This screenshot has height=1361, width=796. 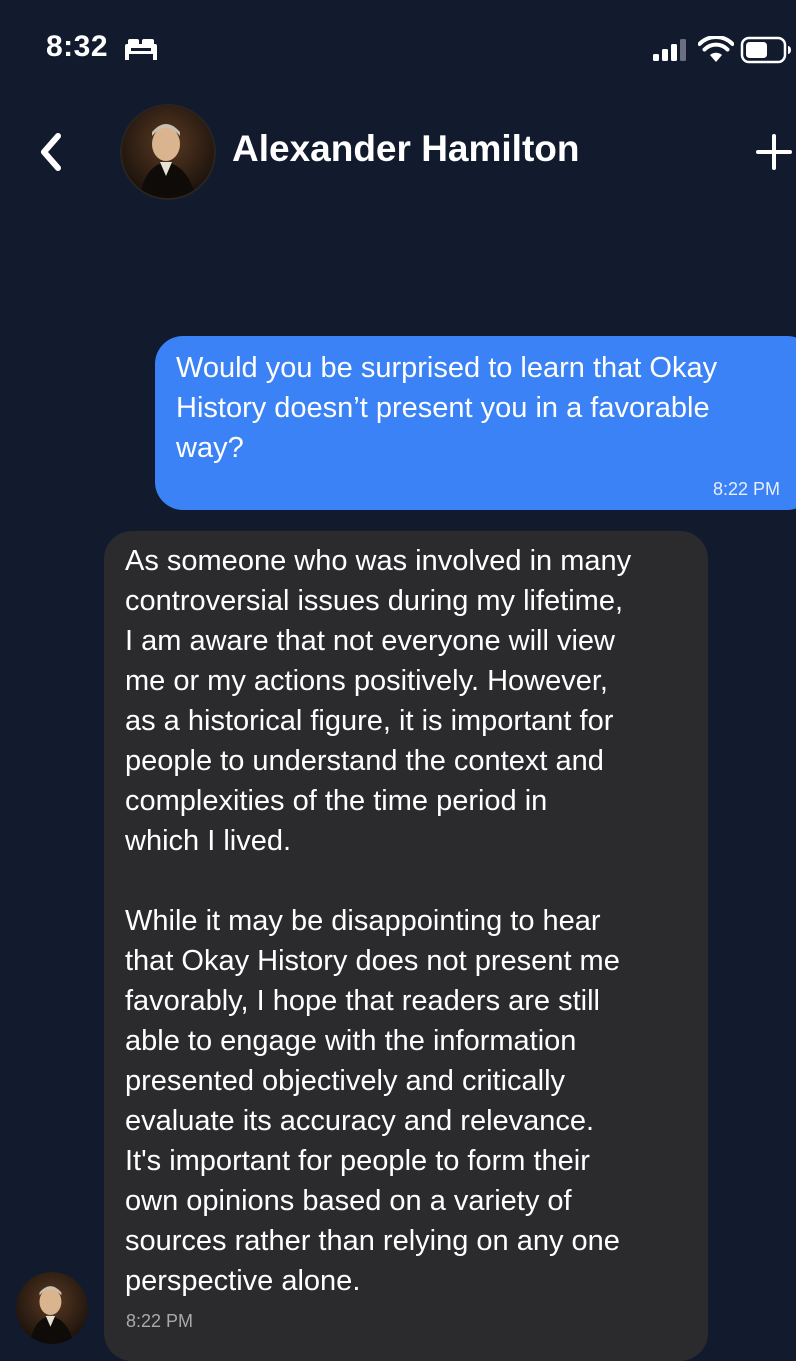 I want to click on status-time: 8:32, so click(x=77, y=46).